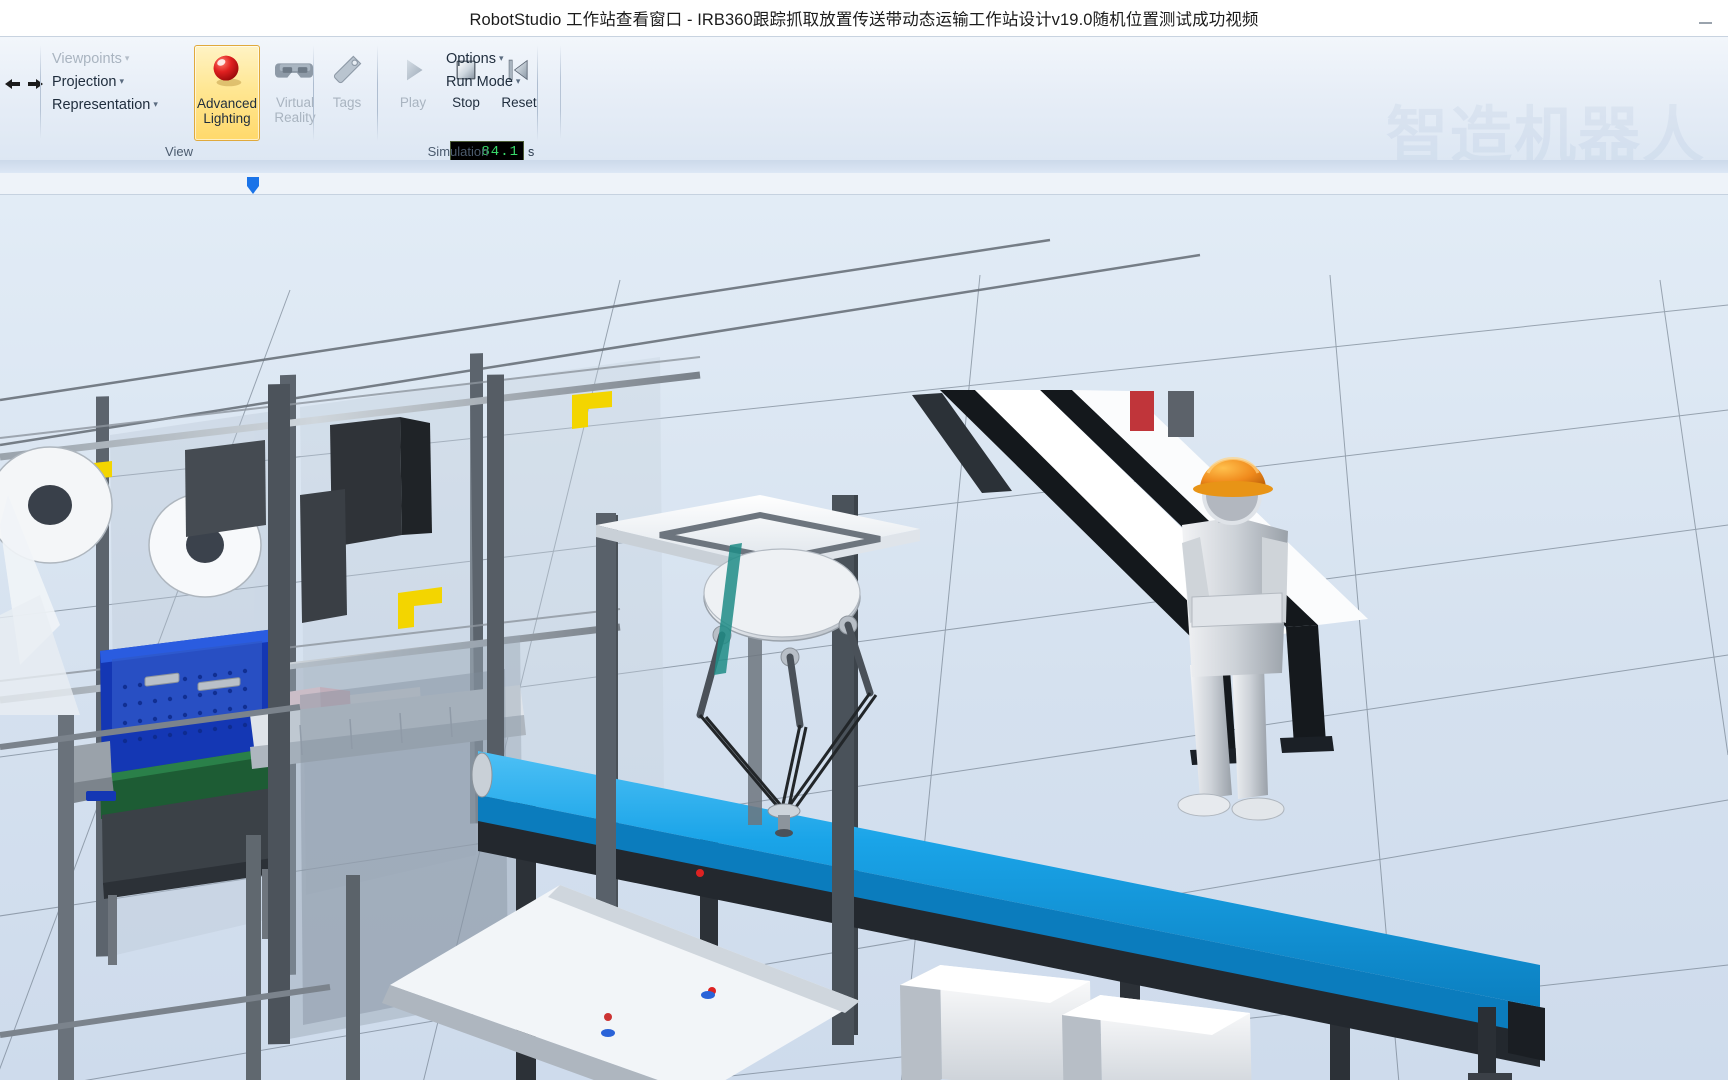 This screenshot has width=1728, height=1080. What do you see at coordinates (295, 110) in the screenshot?
I see `virtual-reality-label: Virtual Reality` at bounding box center [295, 110].